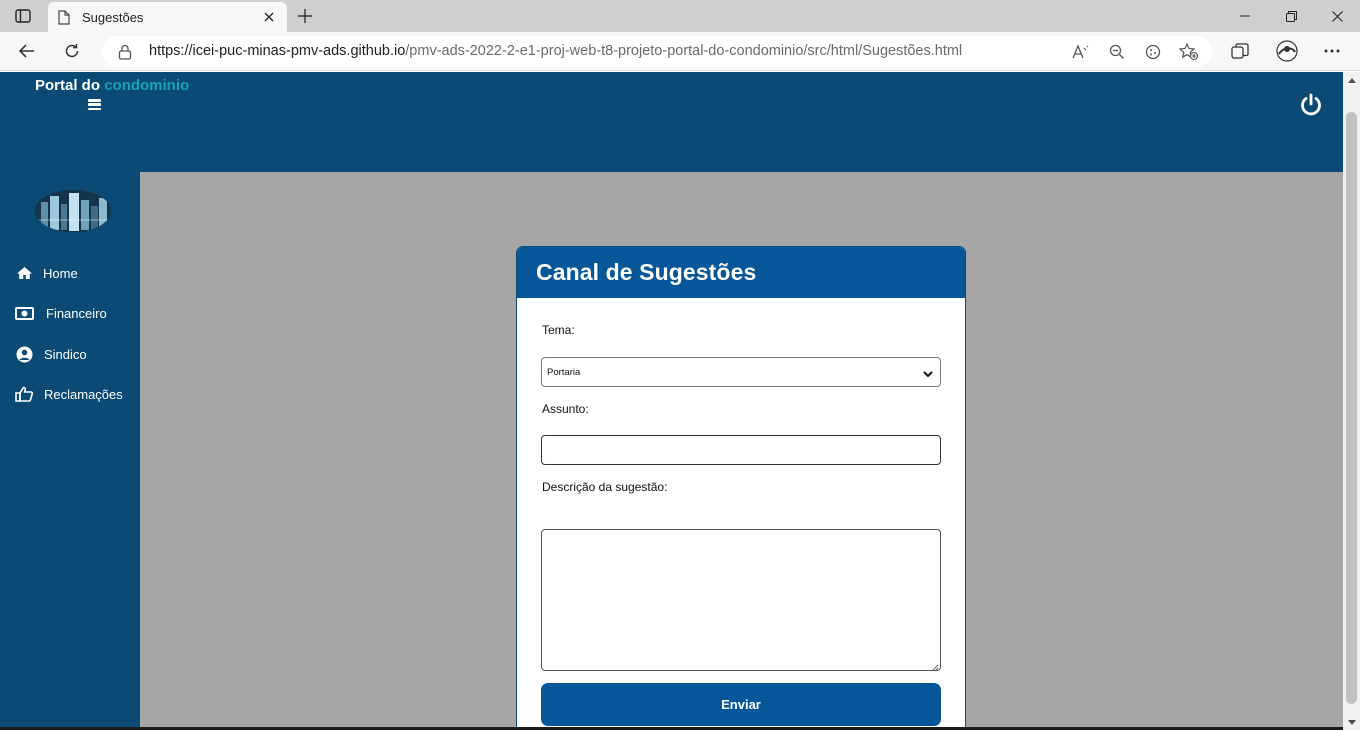 The width and height of the screenshot is (1360, 730). I want to click on brand-accent: condominio, so click(147, 85).